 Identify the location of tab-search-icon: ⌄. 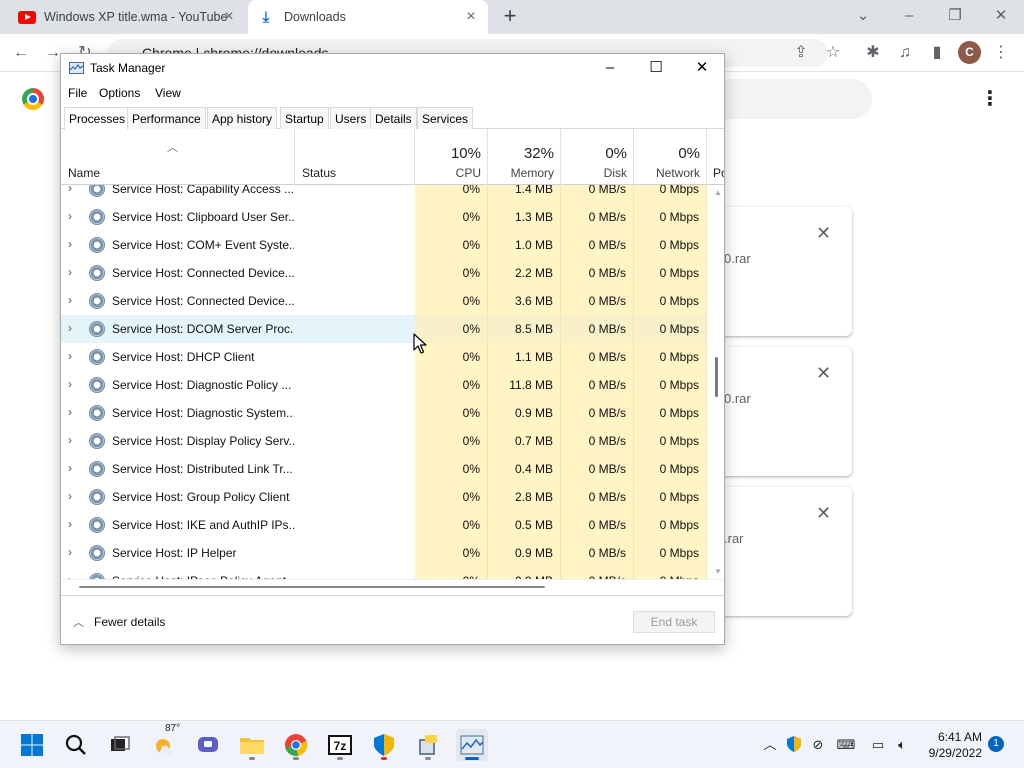
(863, 16).